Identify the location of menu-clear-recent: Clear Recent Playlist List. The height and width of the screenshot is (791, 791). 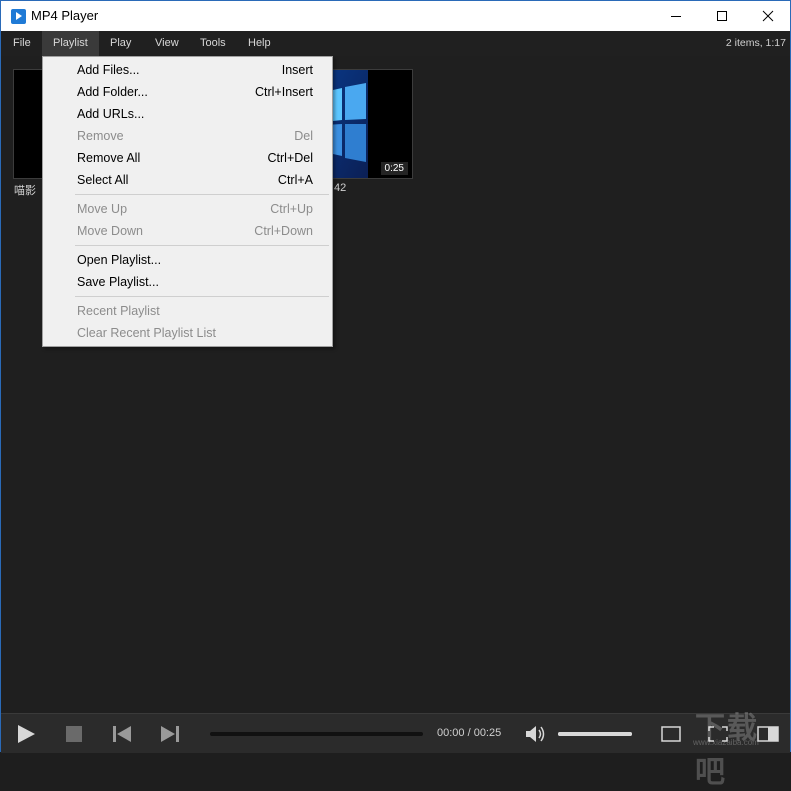
(187, 333).